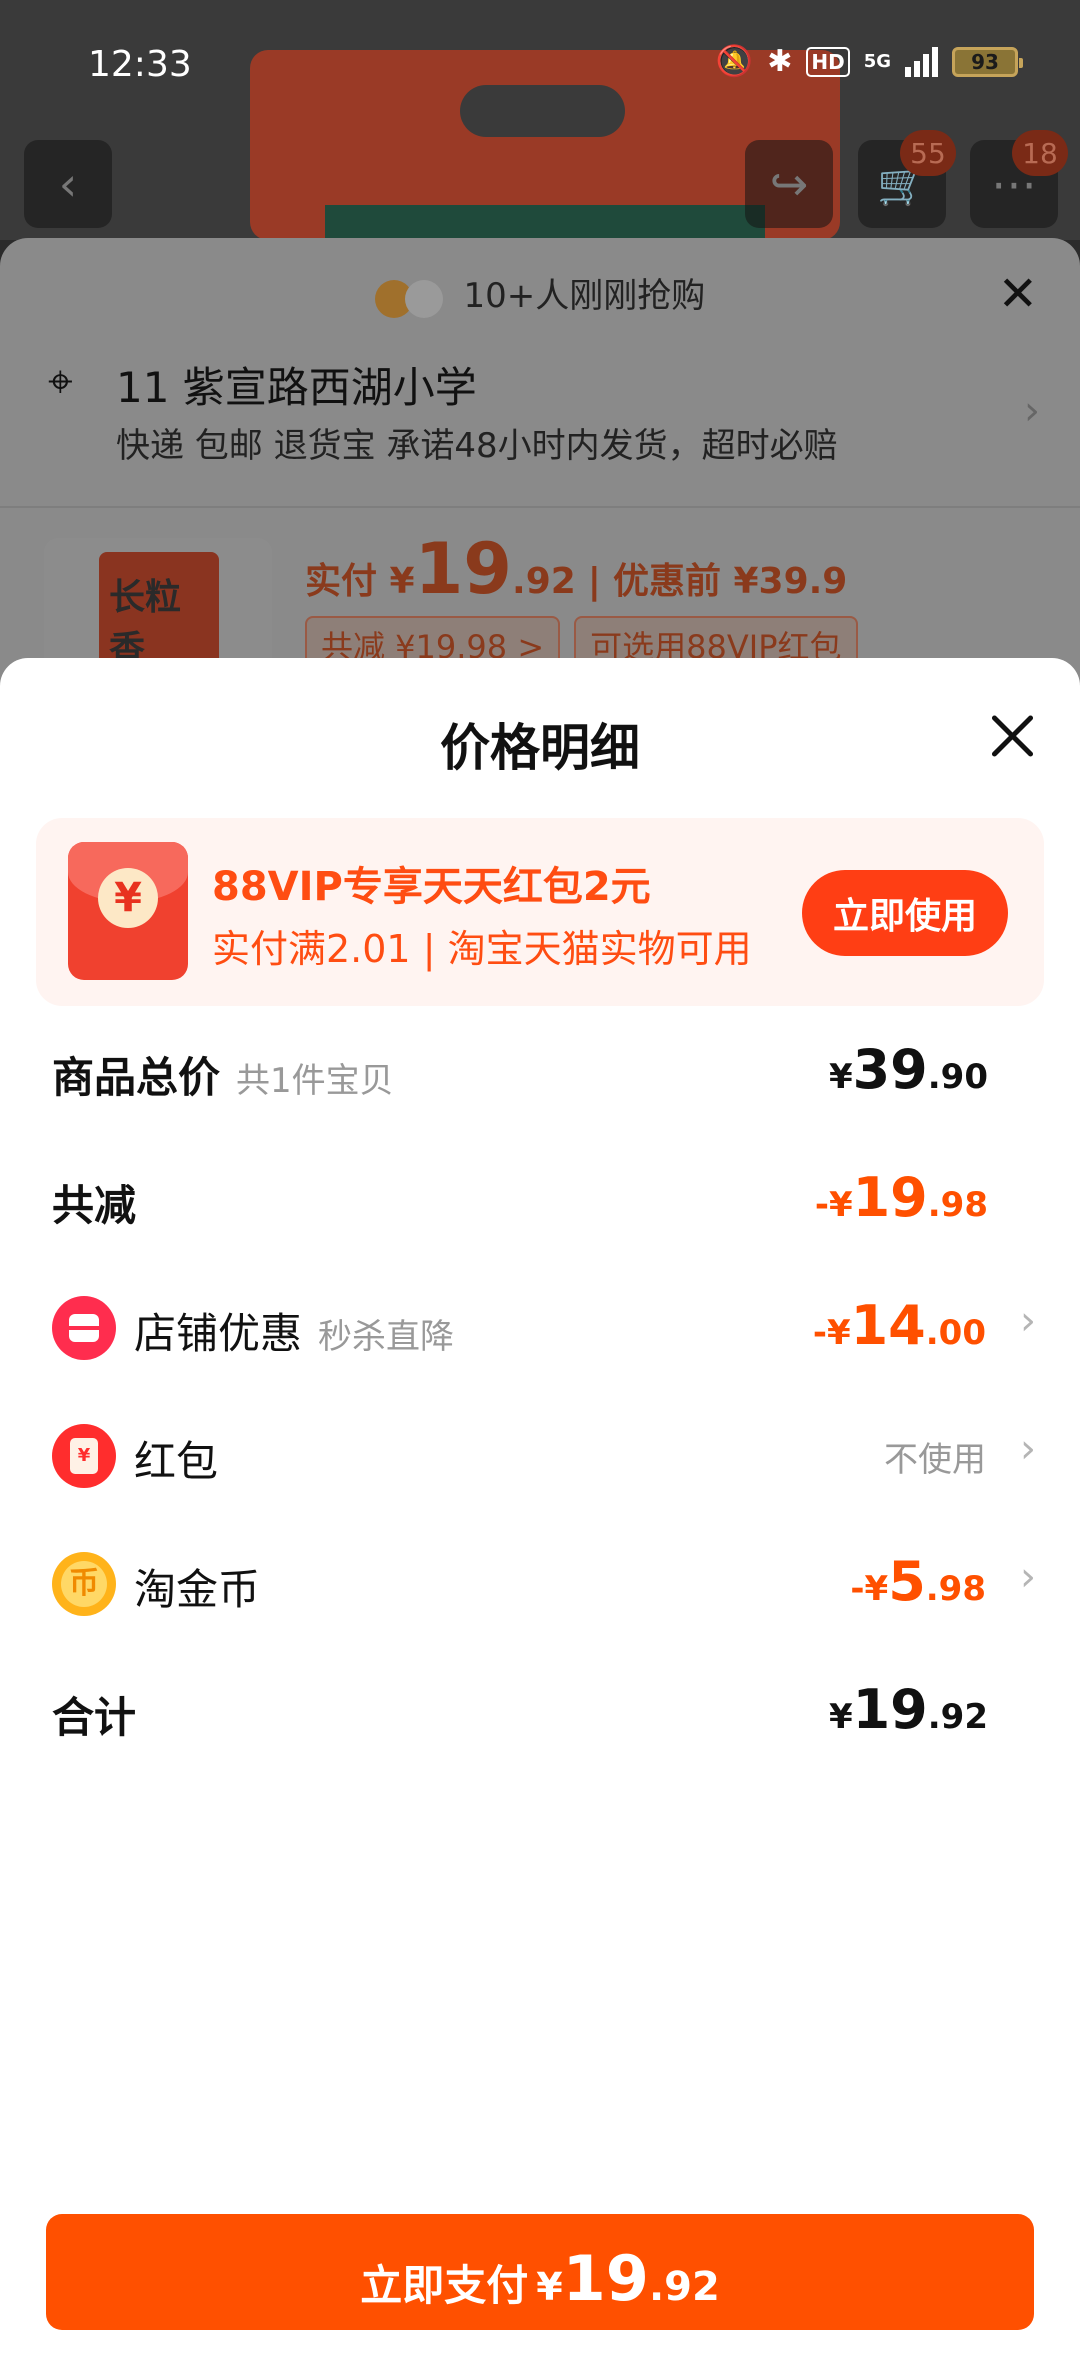 The image size is (1080, 2376). What do you see at coordinates (684, 2287) in the screenshot?
I see `pay-button-dec: .92` at bounding box center [684, 2287].